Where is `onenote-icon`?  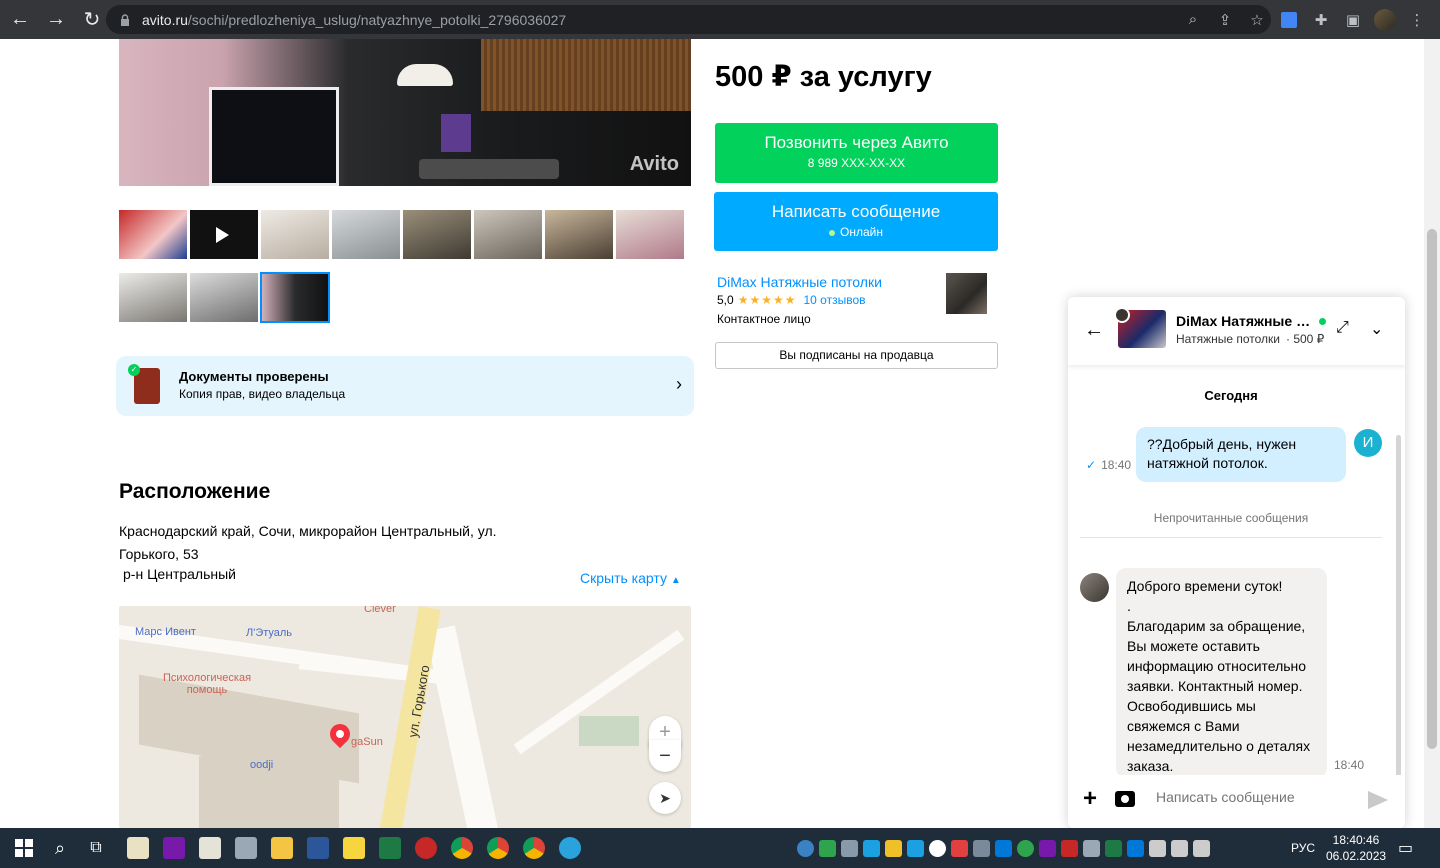
onenote-icon is located at coordinates (174, 848).